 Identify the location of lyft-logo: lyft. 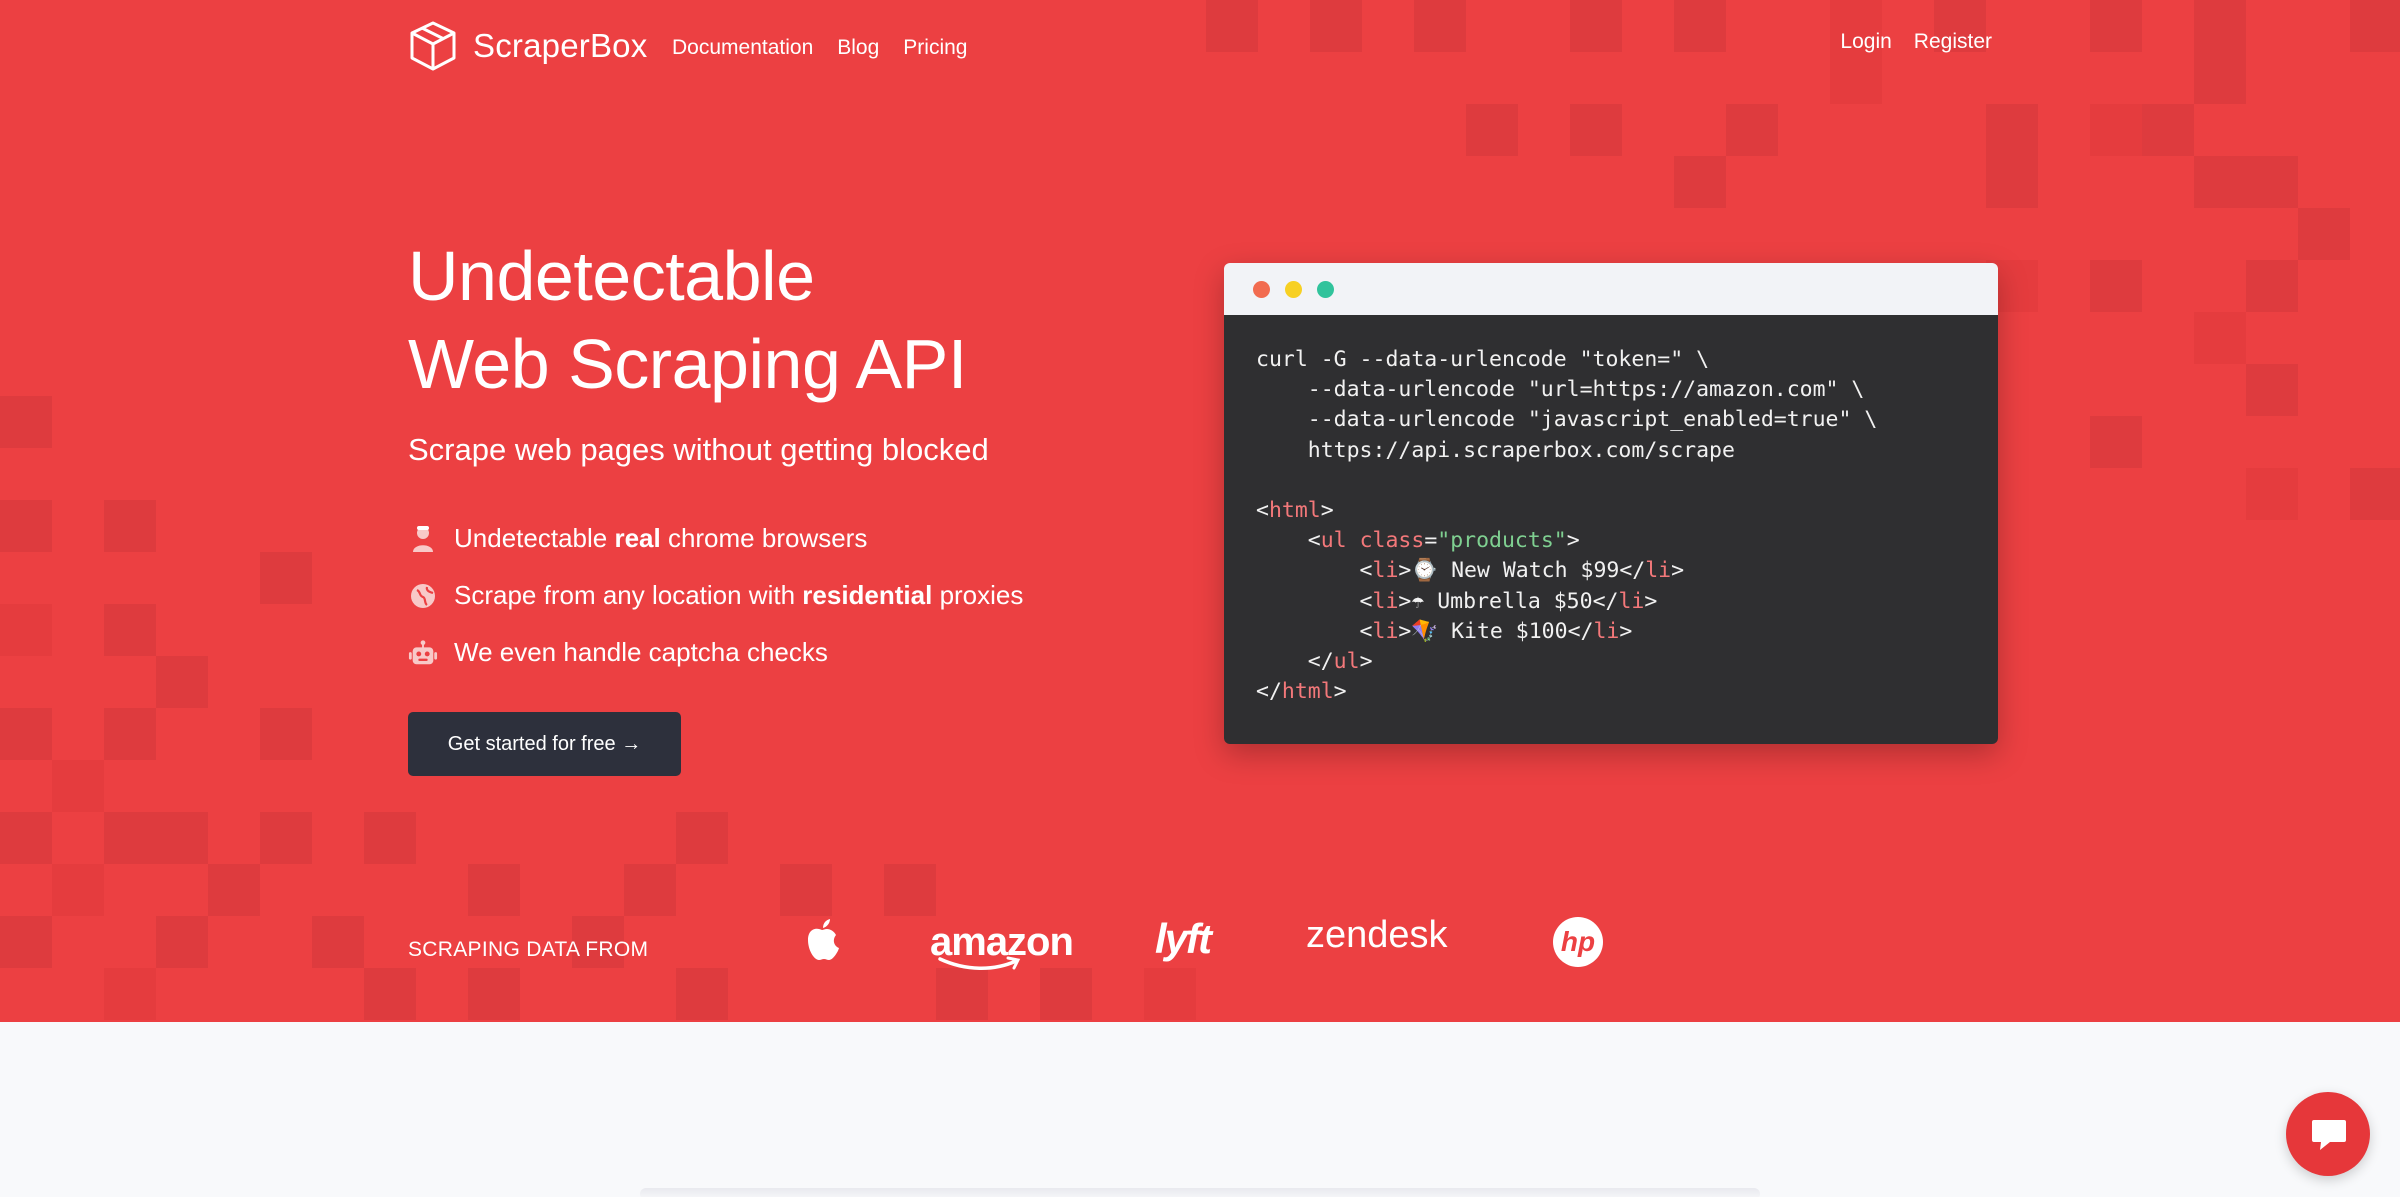
(1183, 938).